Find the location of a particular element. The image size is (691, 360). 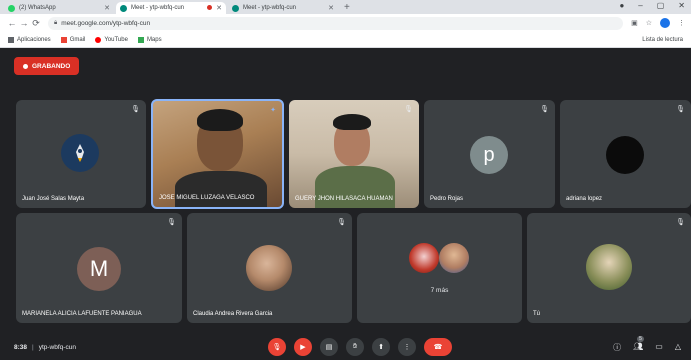

bookmark-maps: Maps is located at coordinates (149, 39).